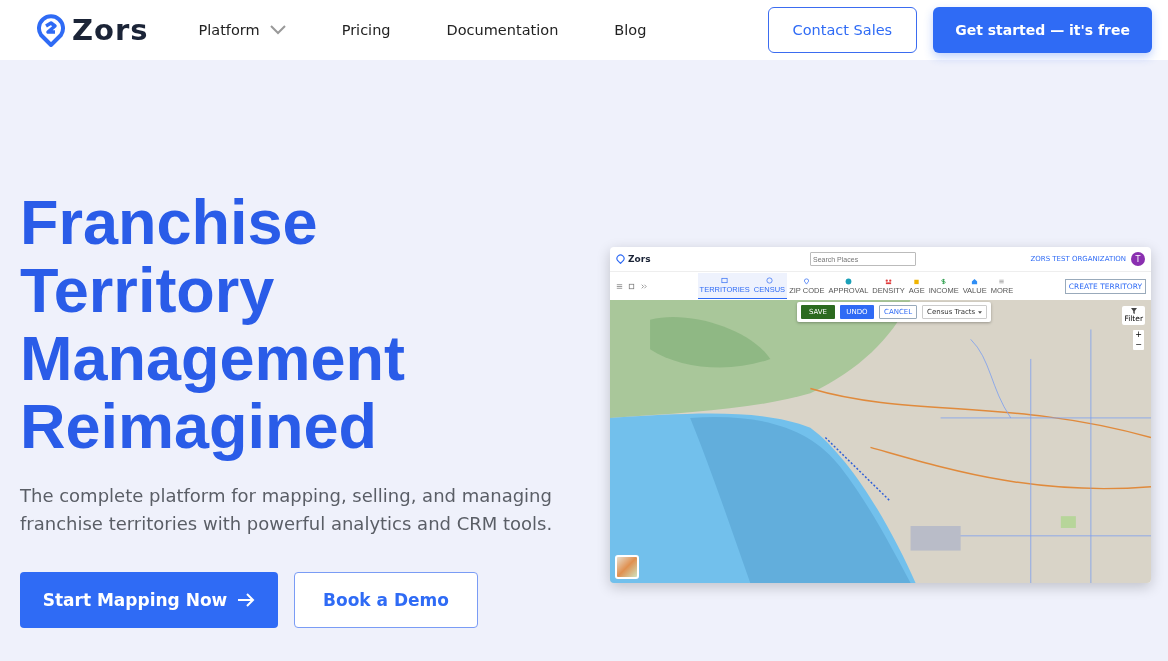  Describe the element at coordinates (769, 280) in the screenshot. I see `circle-icon` at that location.